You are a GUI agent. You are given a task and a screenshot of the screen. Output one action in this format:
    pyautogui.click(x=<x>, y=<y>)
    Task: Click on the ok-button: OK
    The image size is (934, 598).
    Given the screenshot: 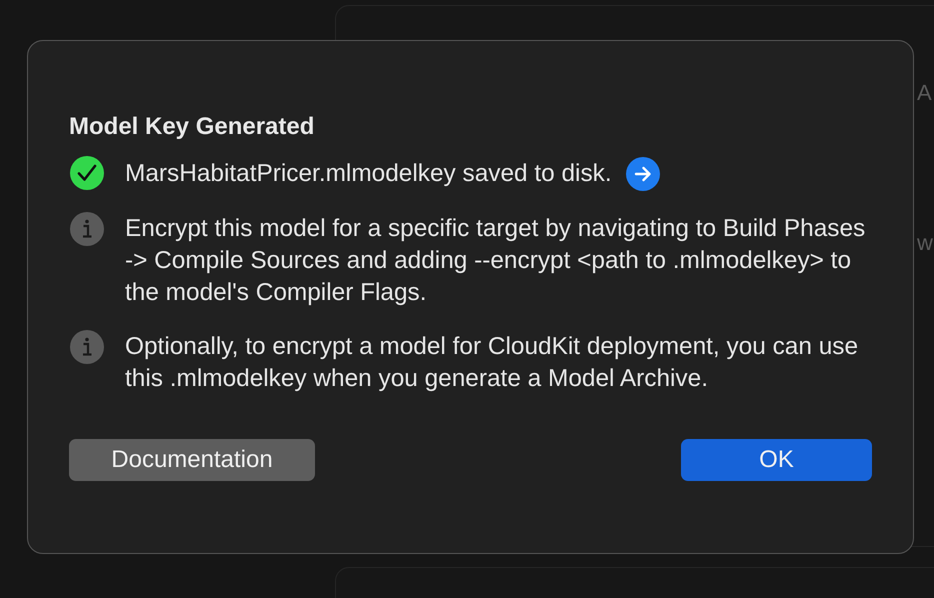 What is the action you would take?
    pyautogui.click(x=776, y=460)
    